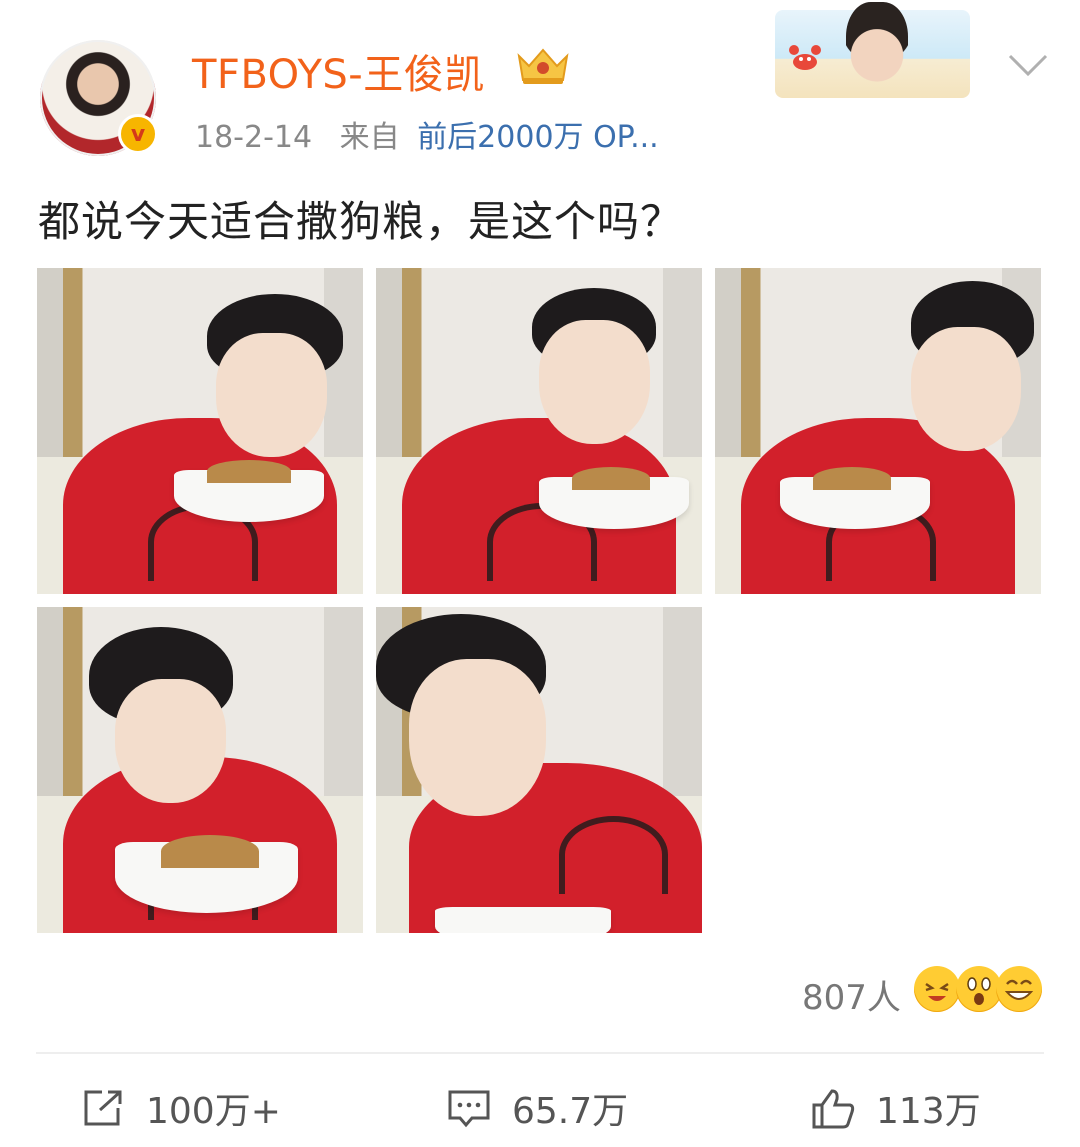  What do you see at coordinates (540, 1053) in the screenshot?
I see `divider` at bounding box center [540, 1053].